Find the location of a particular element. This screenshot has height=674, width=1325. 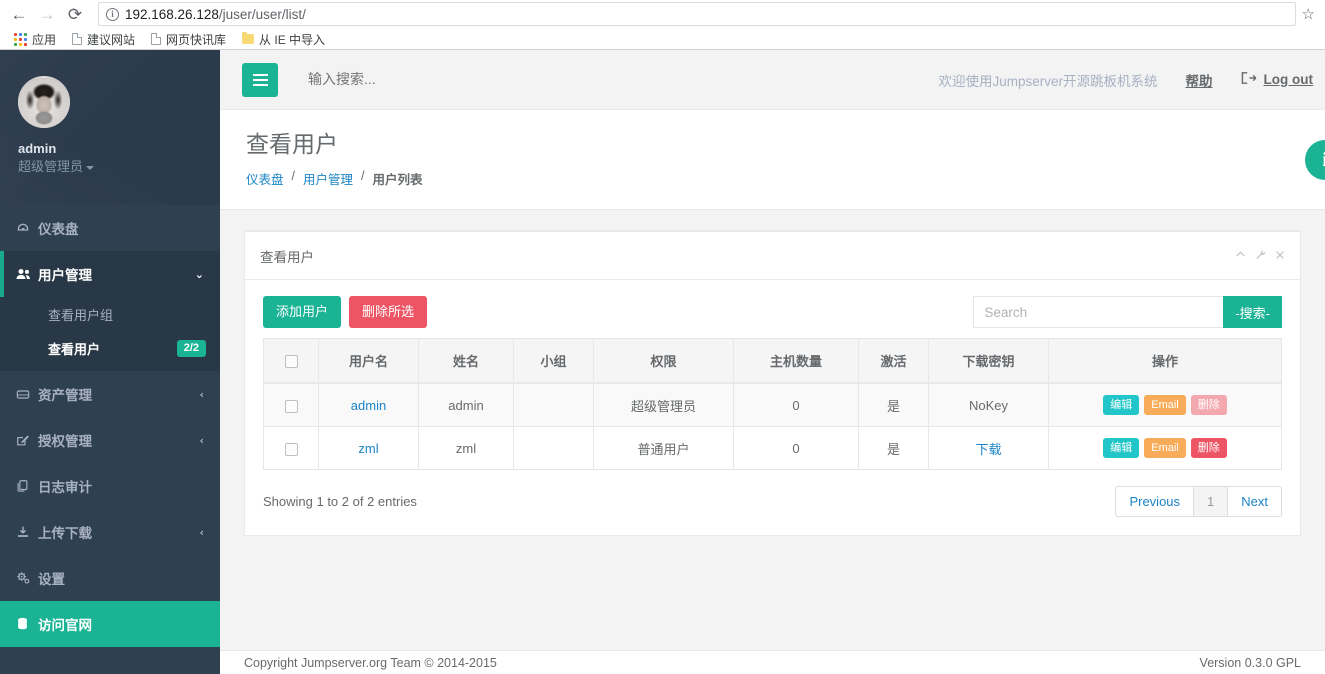

files-icon is located at coordinates (27, 486).